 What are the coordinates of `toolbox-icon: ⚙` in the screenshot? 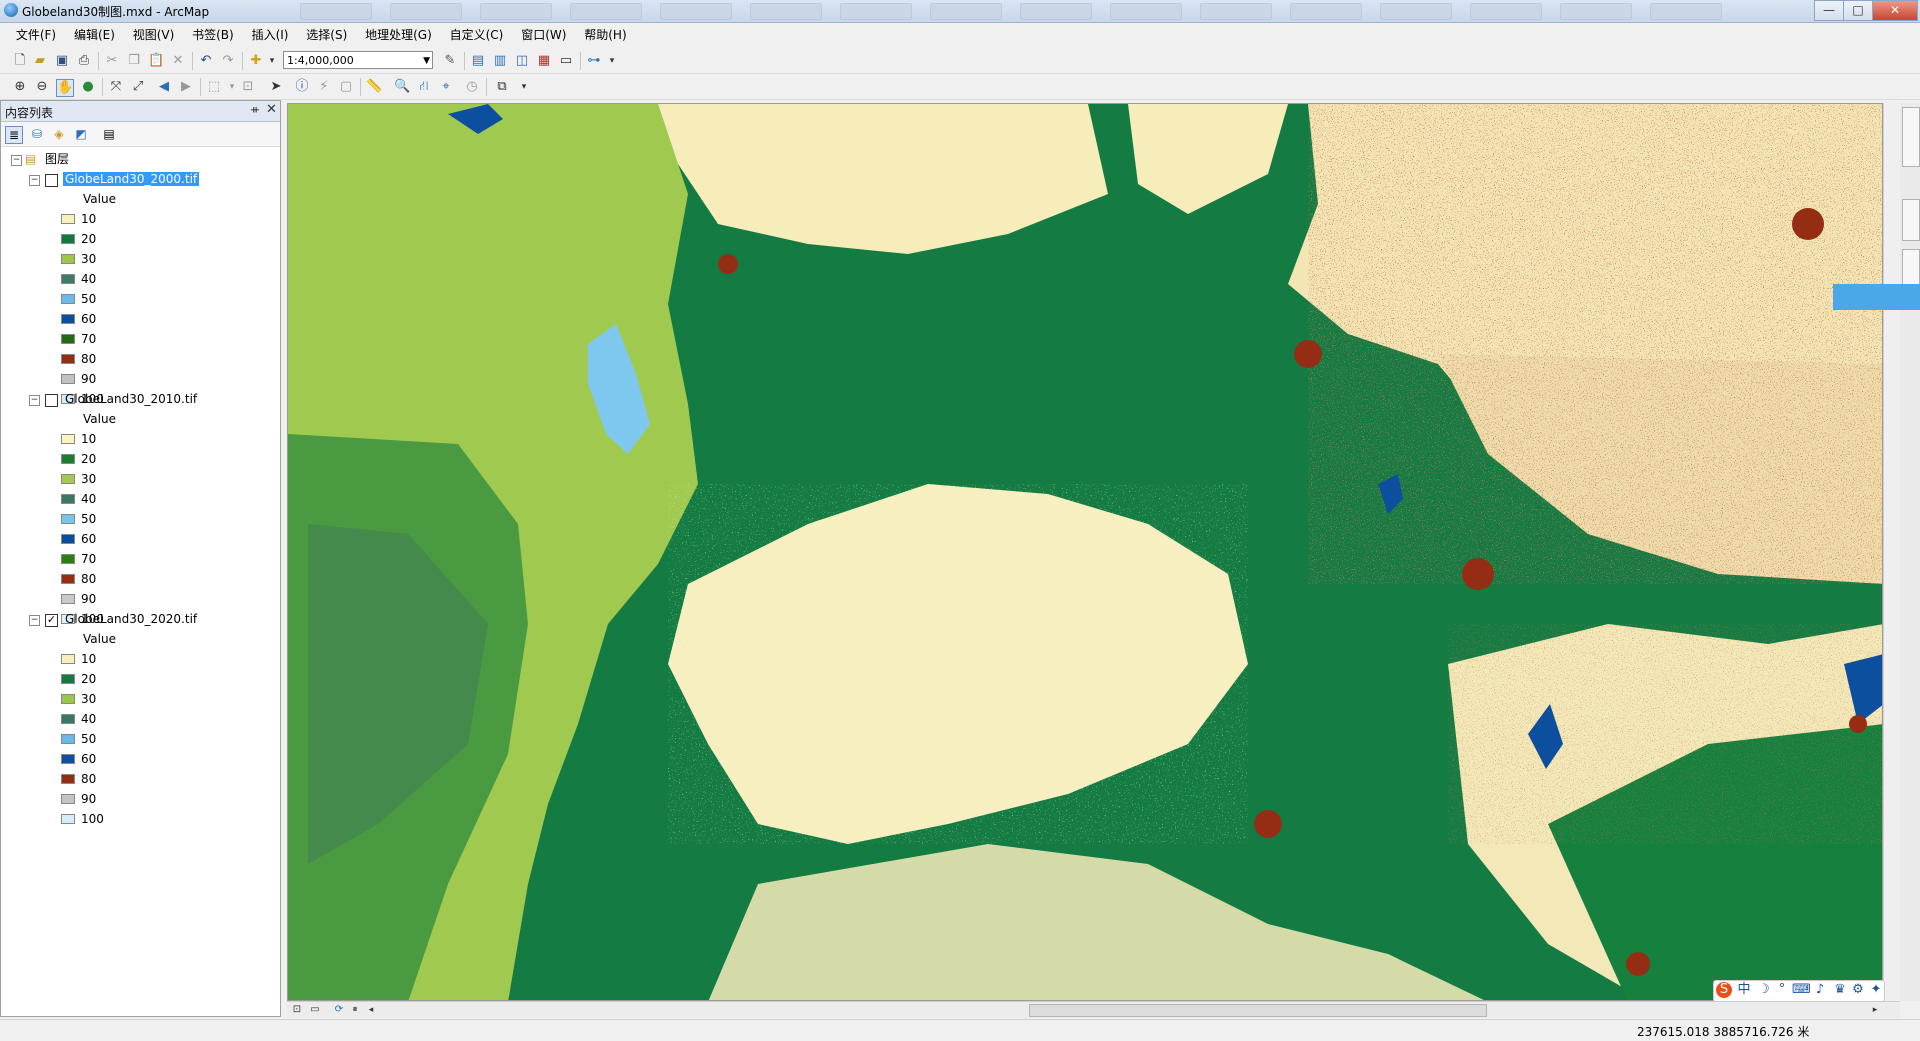 It's located at (1858, 990).